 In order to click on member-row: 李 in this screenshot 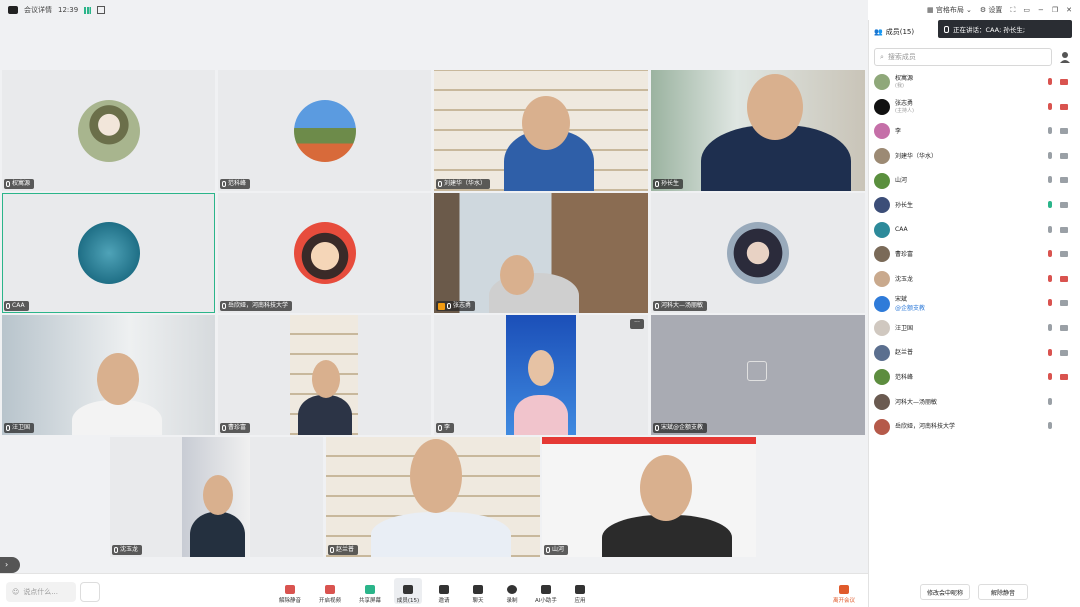, I will do `click(974, 131)`.